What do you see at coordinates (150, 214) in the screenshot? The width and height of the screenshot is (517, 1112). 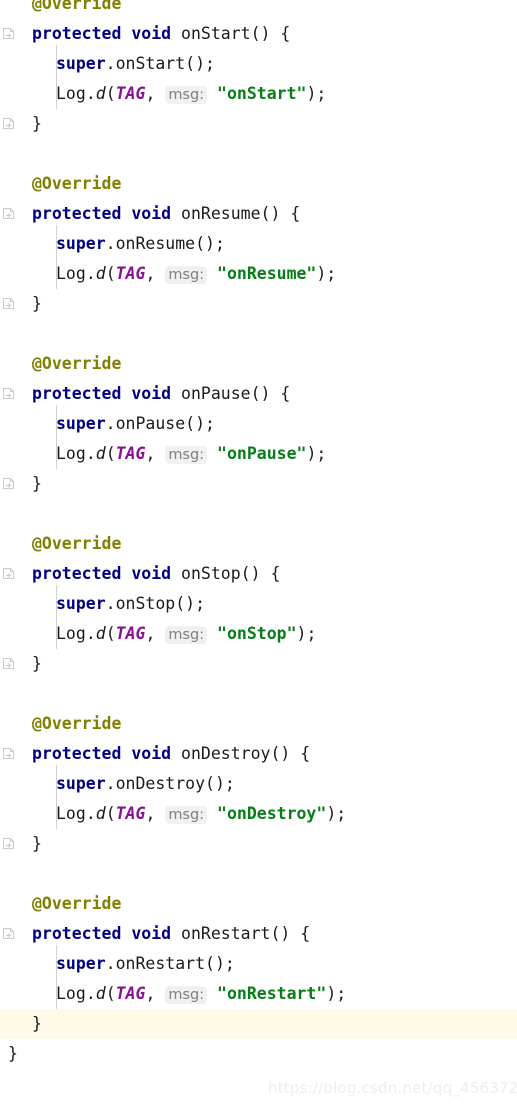 I see `code-line-text: protected void onResume() {` at bounding box center [150, 214].